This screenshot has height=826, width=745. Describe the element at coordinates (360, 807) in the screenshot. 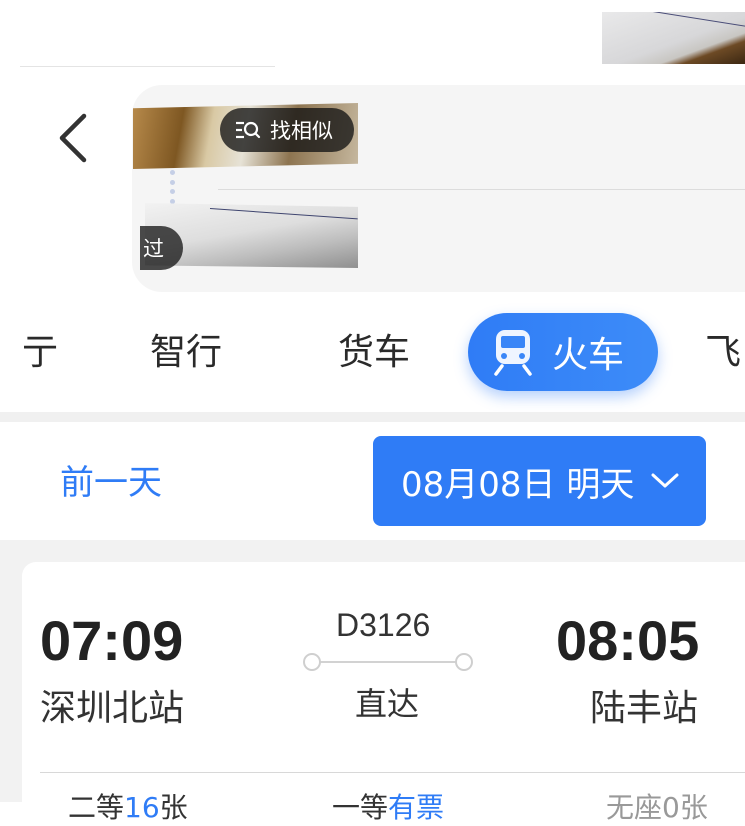

I see `seat-class-label: 一等` at that location.